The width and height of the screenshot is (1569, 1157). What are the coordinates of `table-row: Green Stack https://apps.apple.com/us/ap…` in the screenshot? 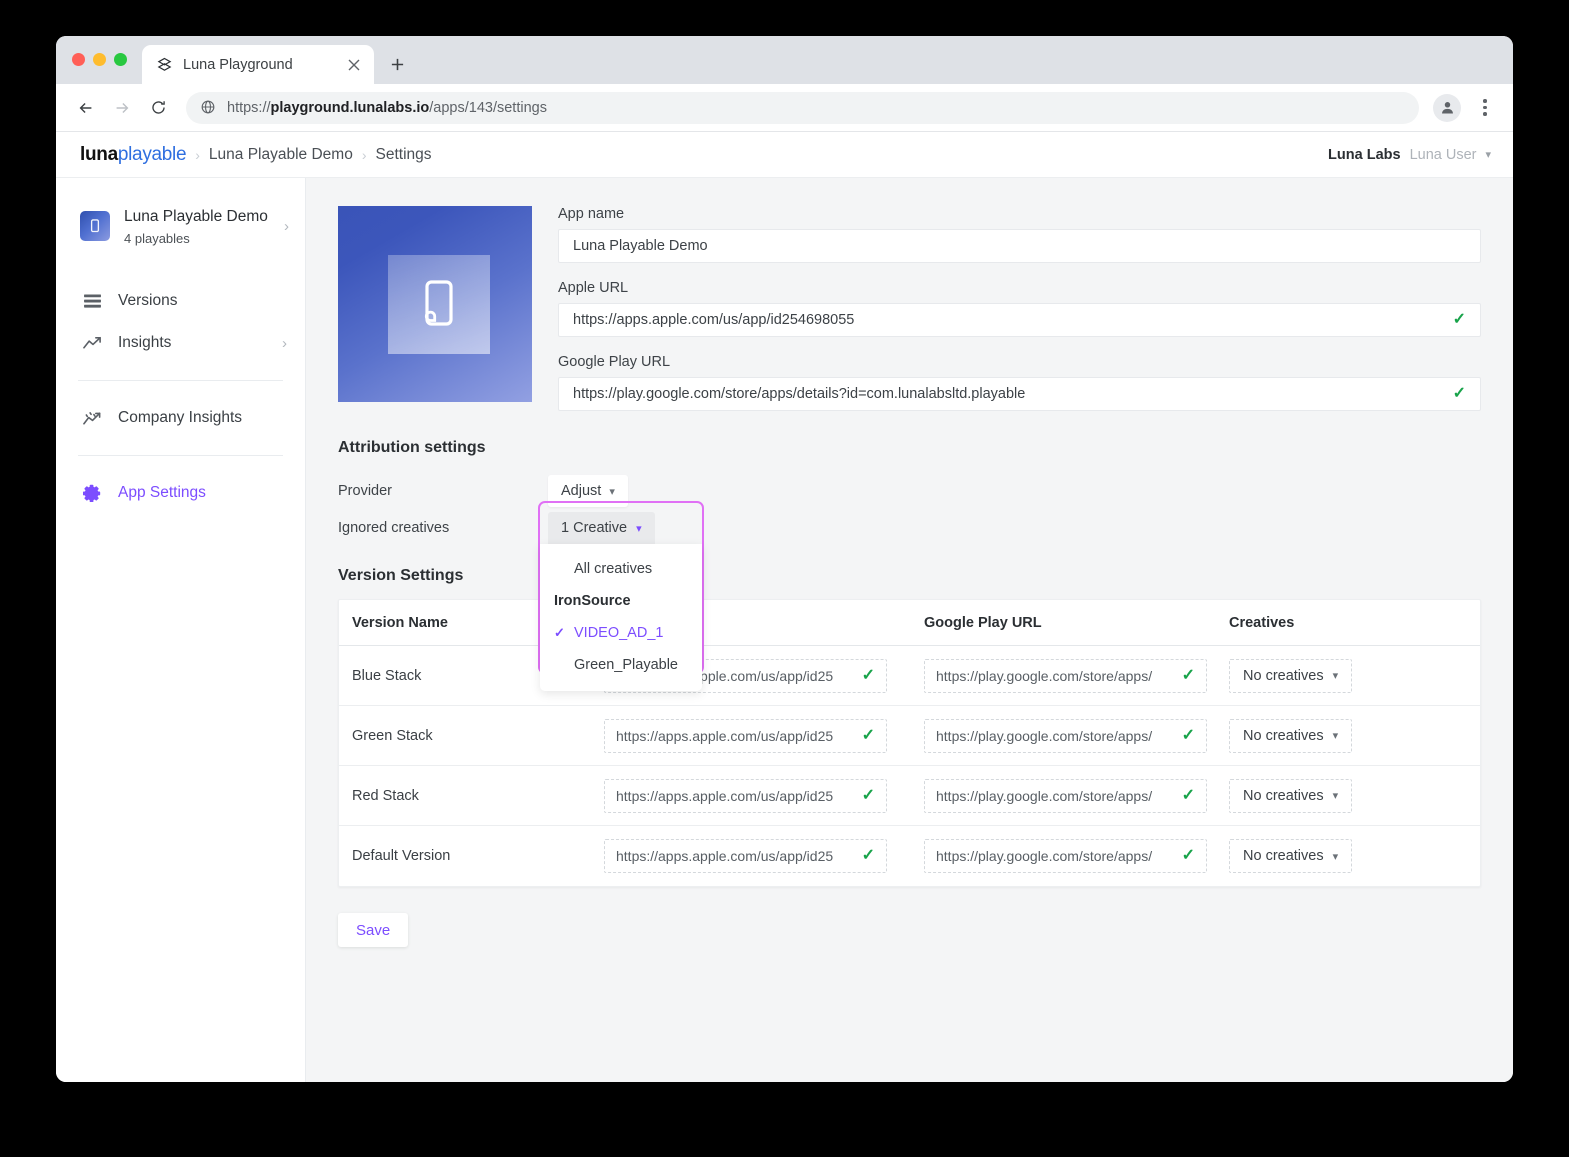 It's located at (909, 736).